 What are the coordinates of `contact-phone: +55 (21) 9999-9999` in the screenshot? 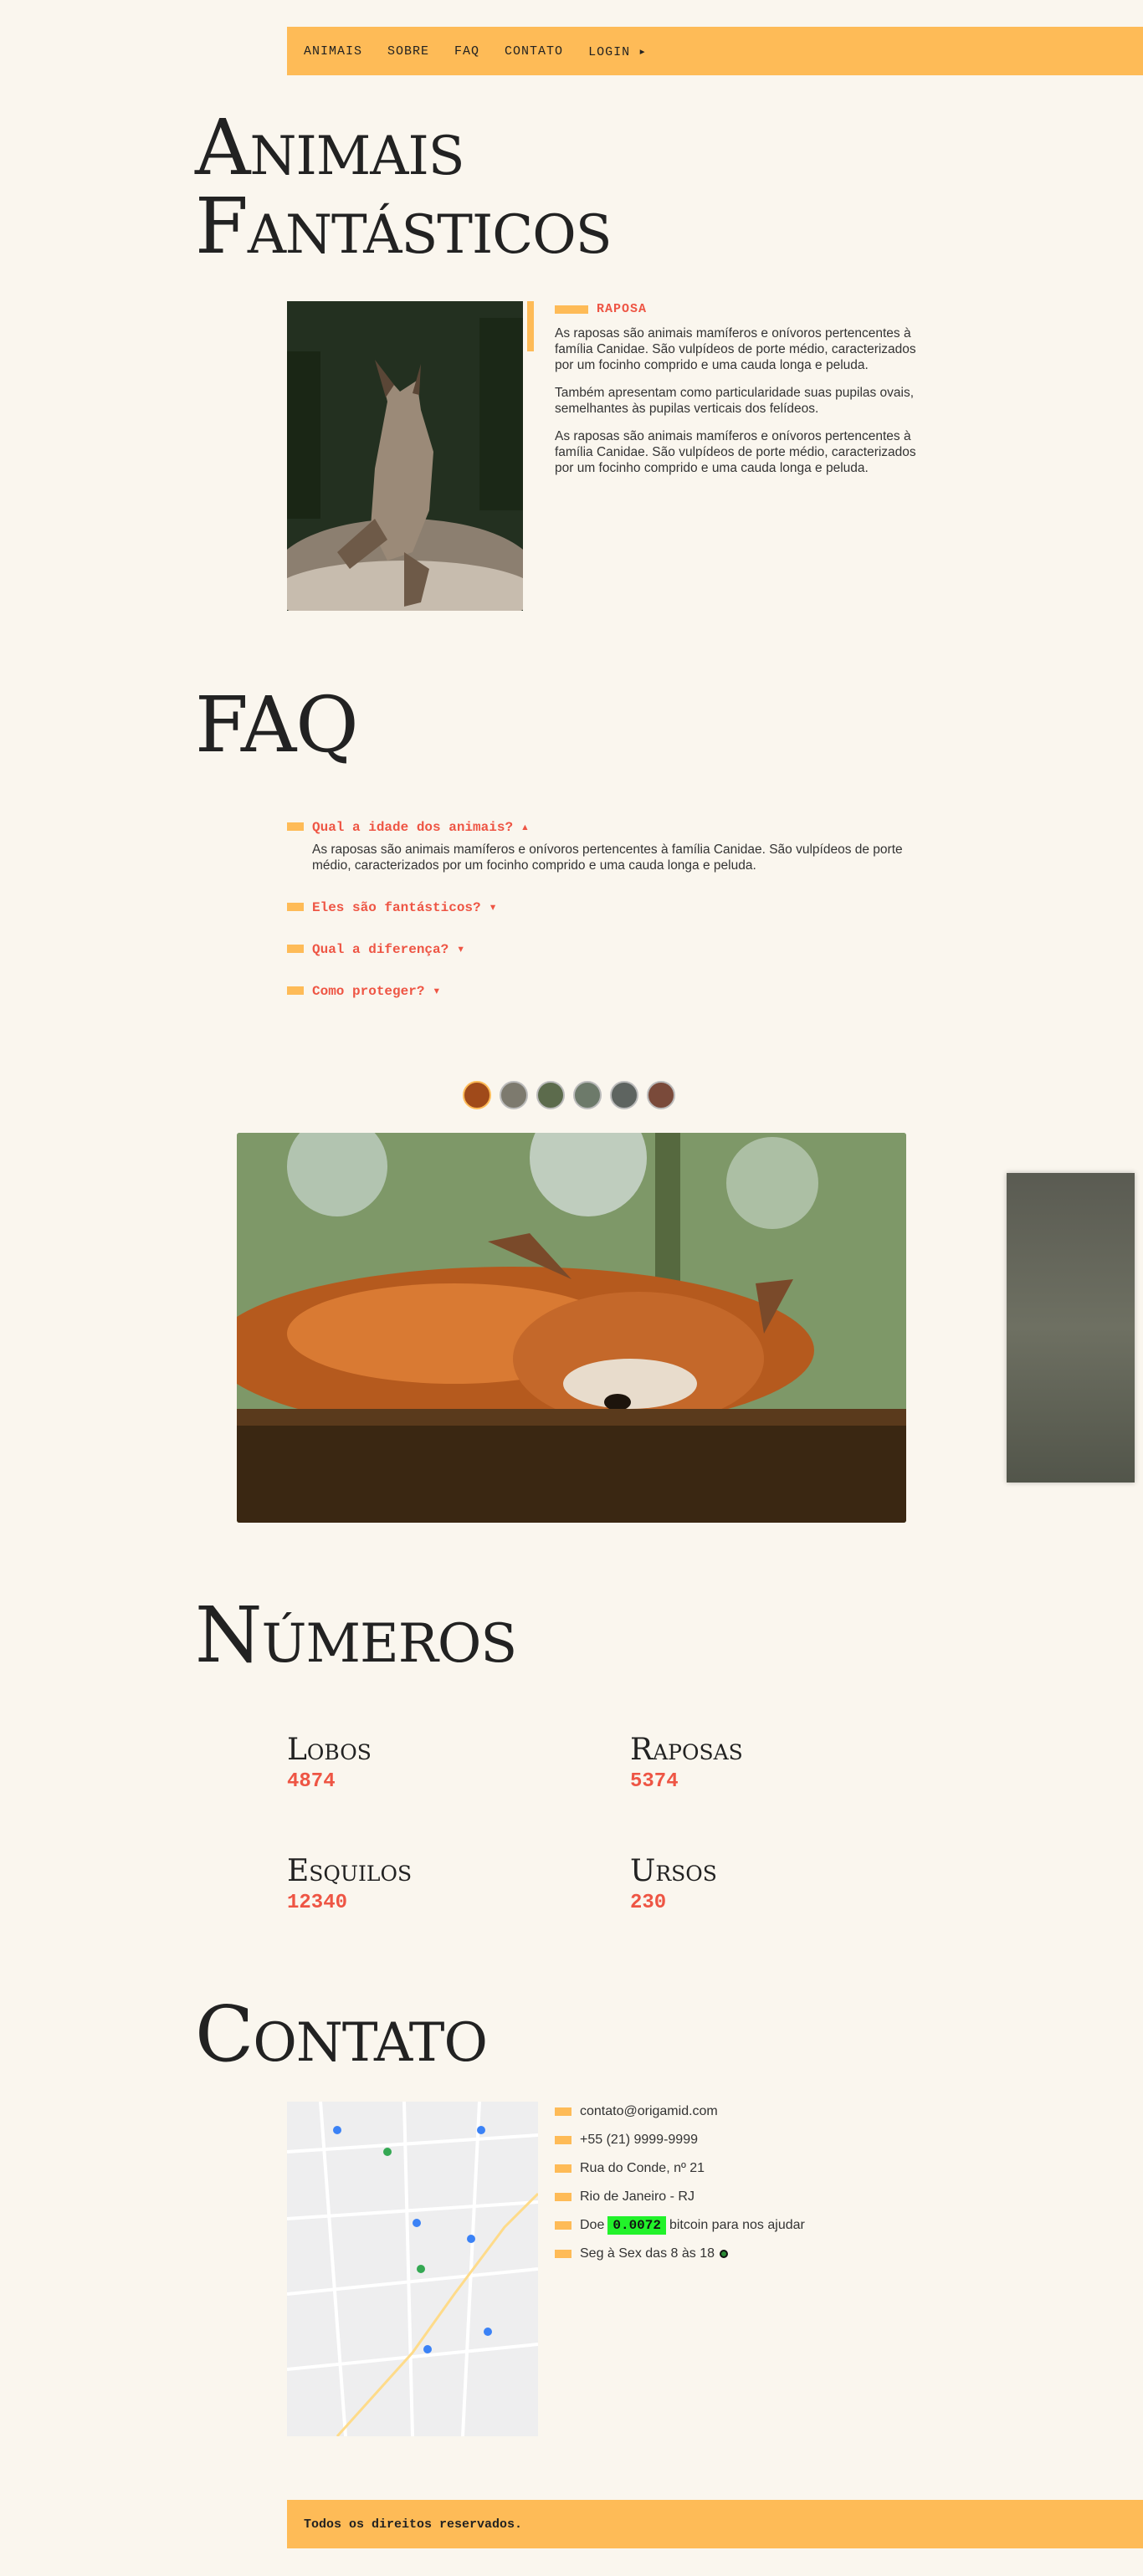 It's located at (639, 2141).